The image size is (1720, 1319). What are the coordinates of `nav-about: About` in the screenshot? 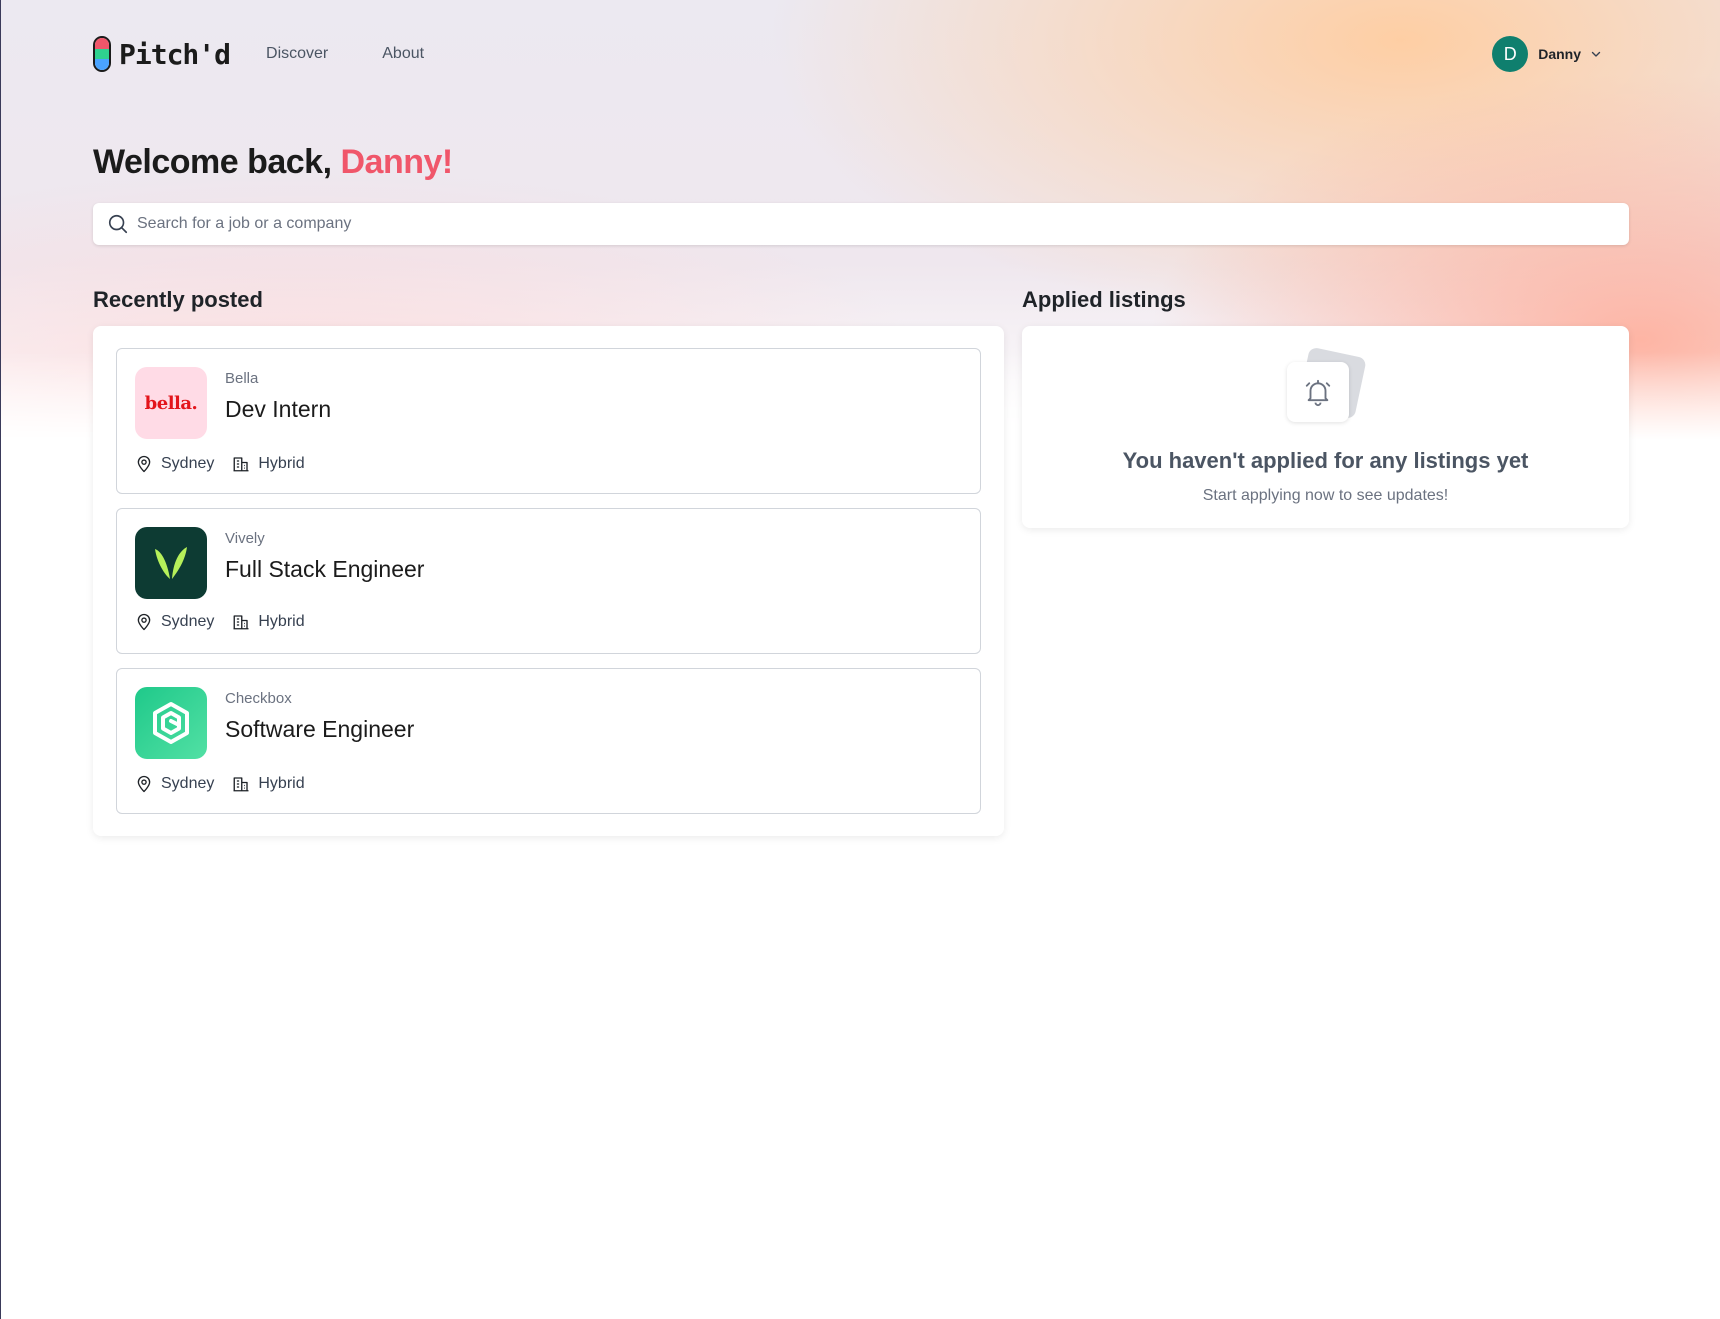 It's located at (403, 54).